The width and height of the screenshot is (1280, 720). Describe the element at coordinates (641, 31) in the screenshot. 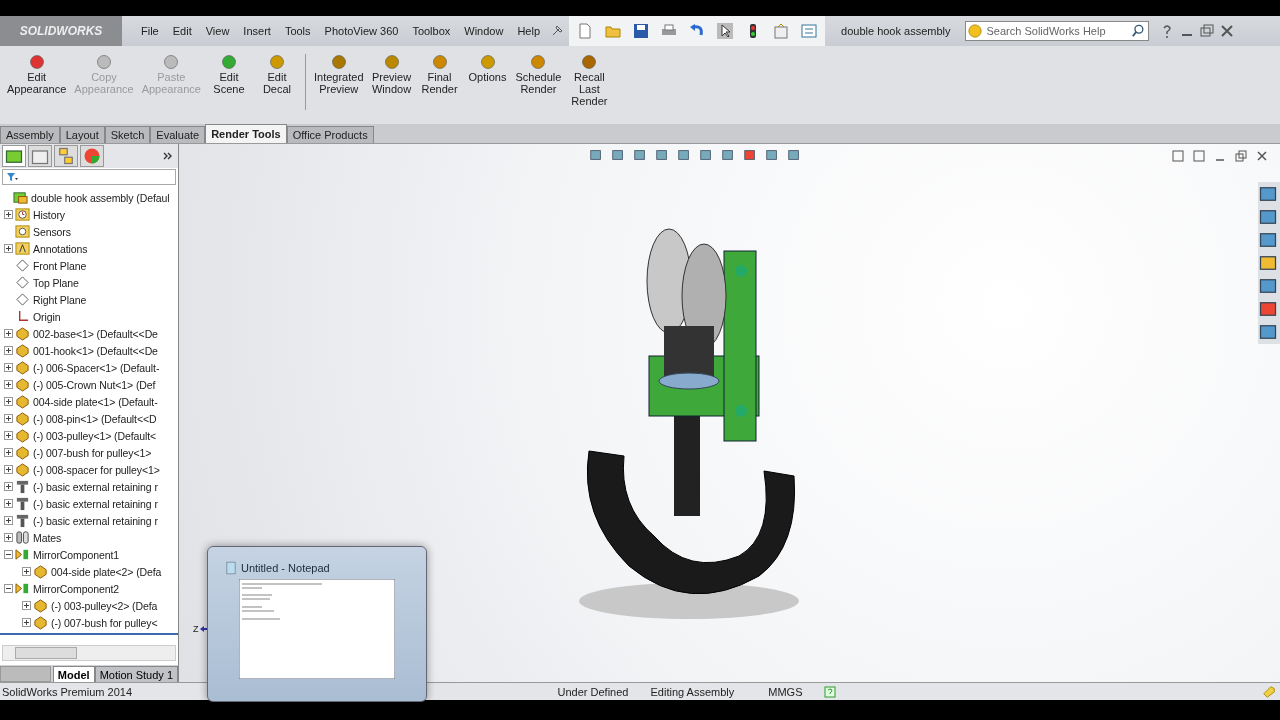

I see `save-icon` at that location.